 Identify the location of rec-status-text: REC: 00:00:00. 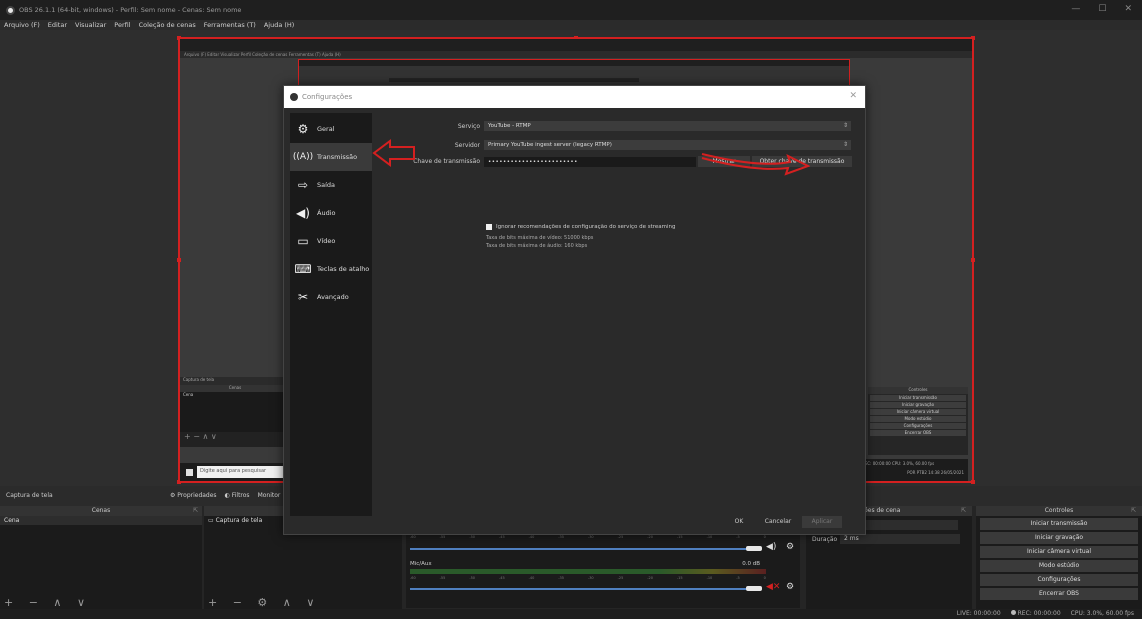
(1039, 613).